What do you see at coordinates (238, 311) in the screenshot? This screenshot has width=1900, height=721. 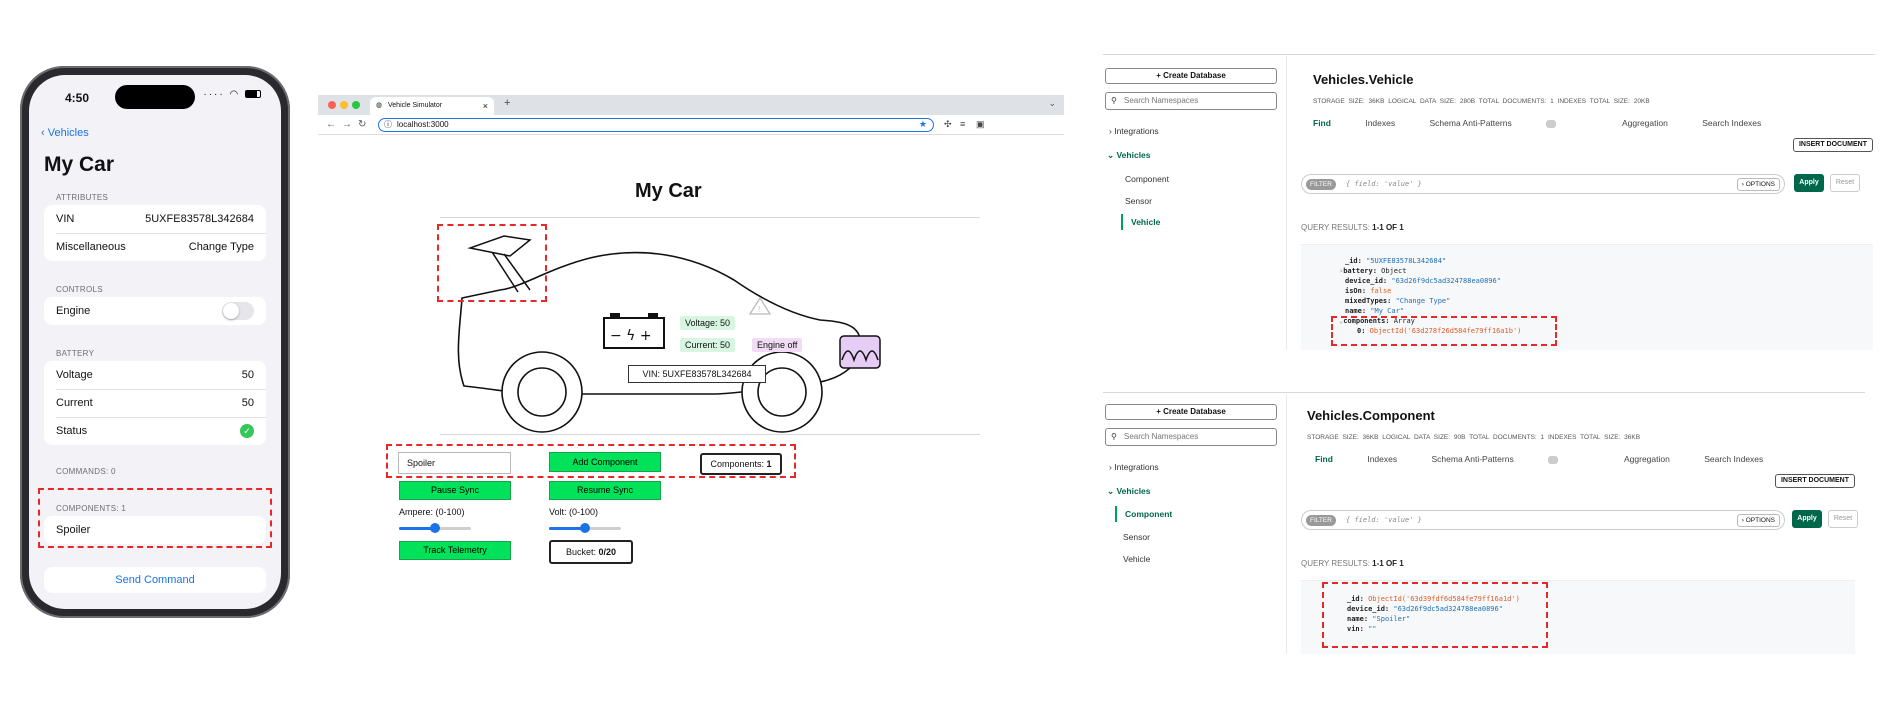 I see `engine-toggle` at bounding box center [238, 311].